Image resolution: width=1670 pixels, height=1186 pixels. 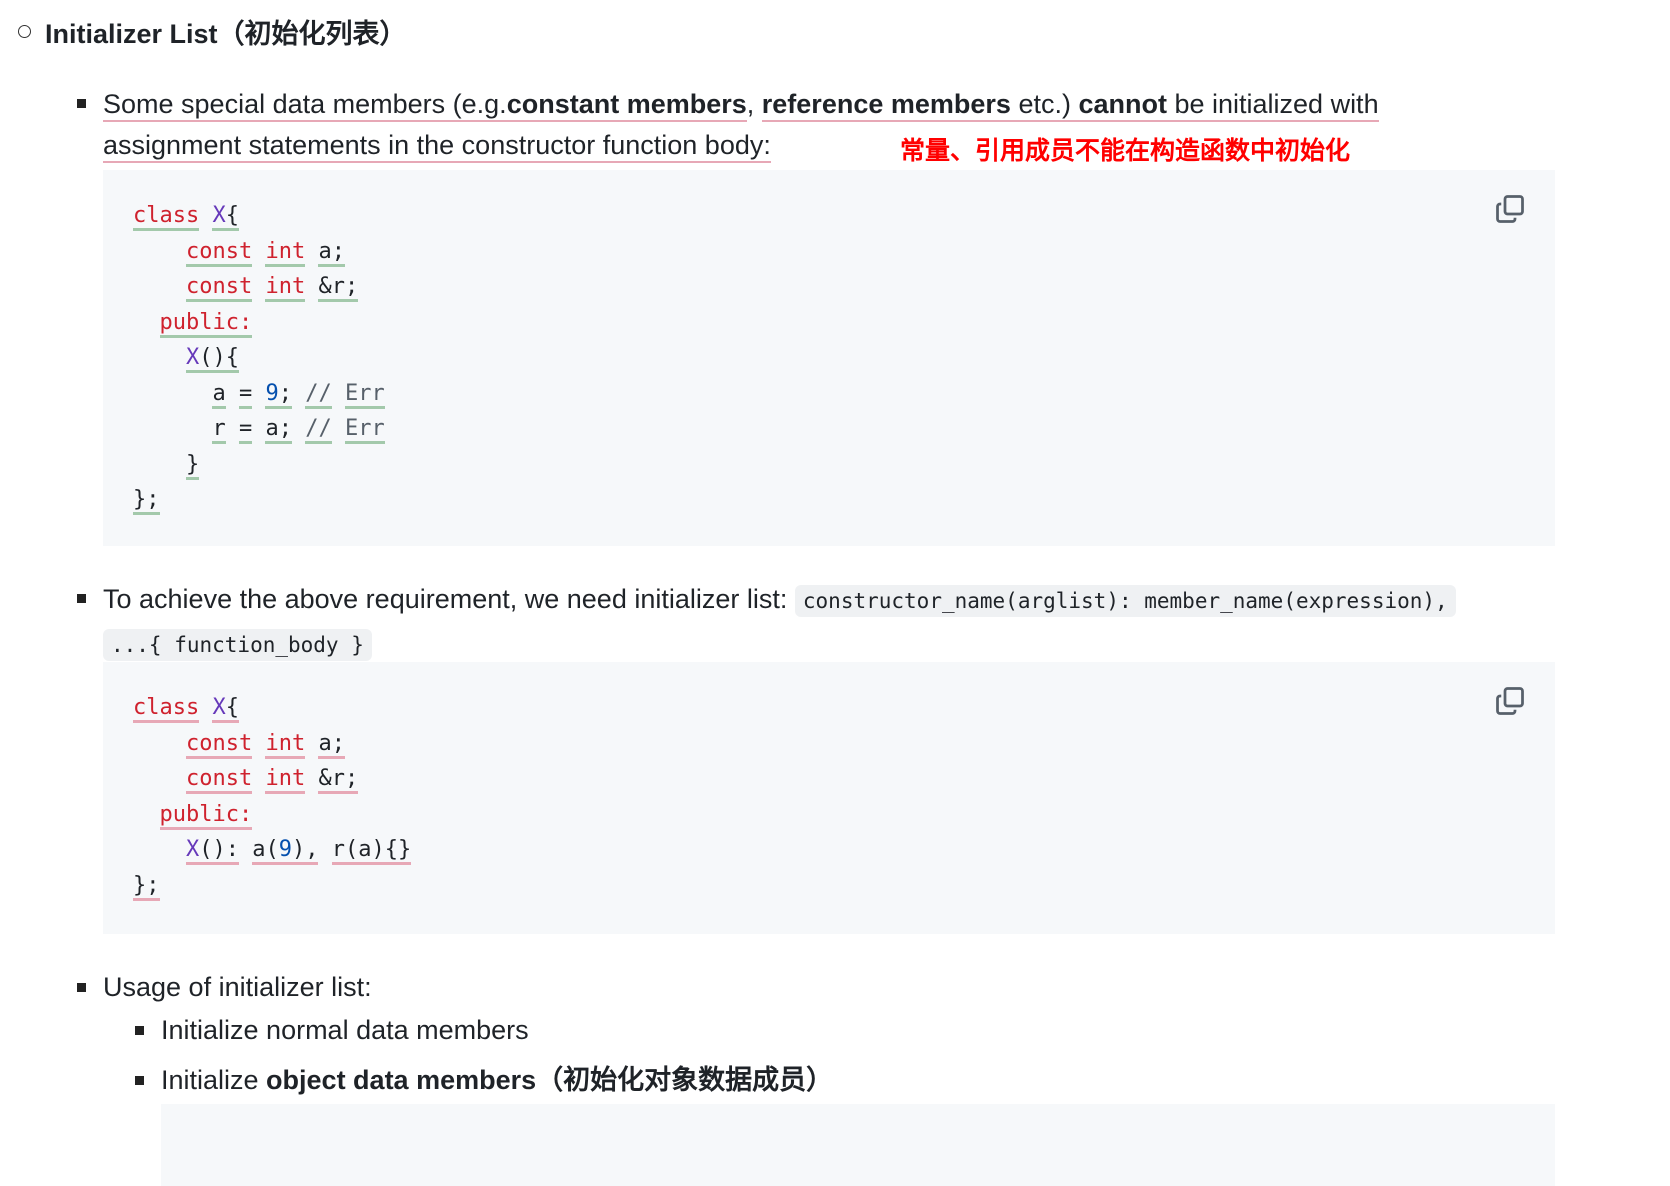 What do you see at coordinates (272, 850) in the screenshot?
I see `code-line: X(): a(9), r(a){}` at bounding box center [272, 850].